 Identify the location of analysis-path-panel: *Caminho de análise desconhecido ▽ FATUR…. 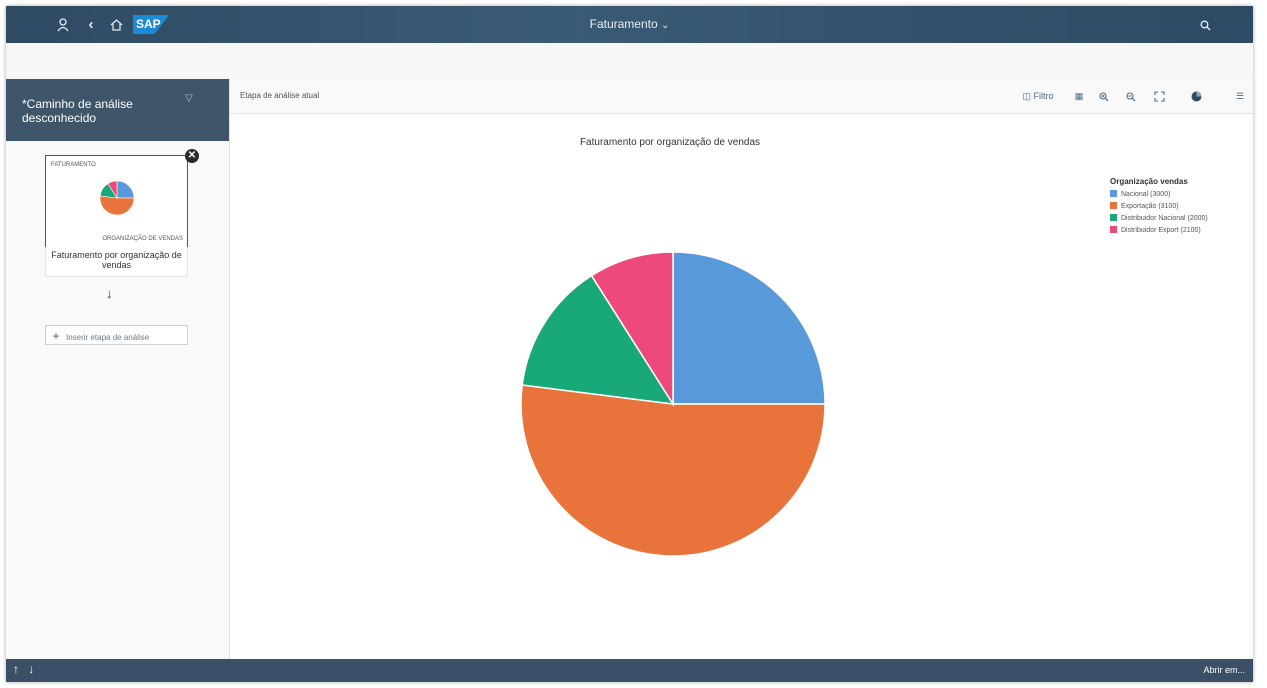
(118, 369).